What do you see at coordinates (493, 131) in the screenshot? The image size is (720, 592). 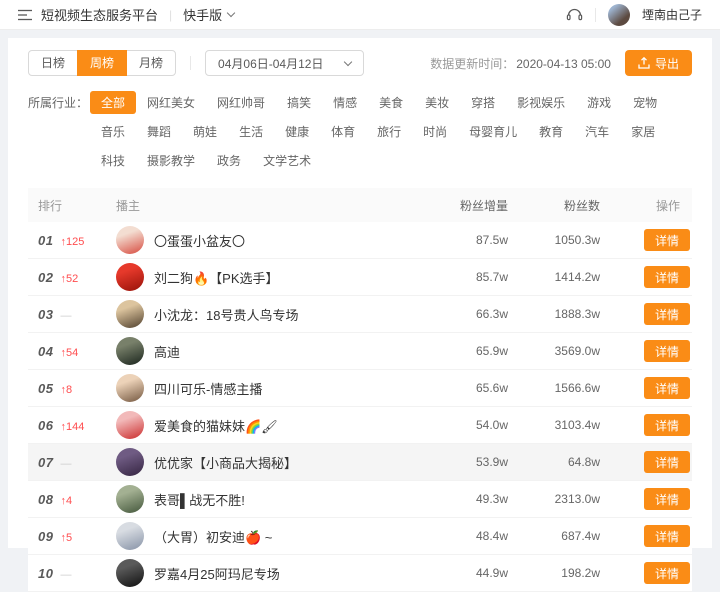 I see `industry-option: 母婴育儿` at bounding box center [493, 131].